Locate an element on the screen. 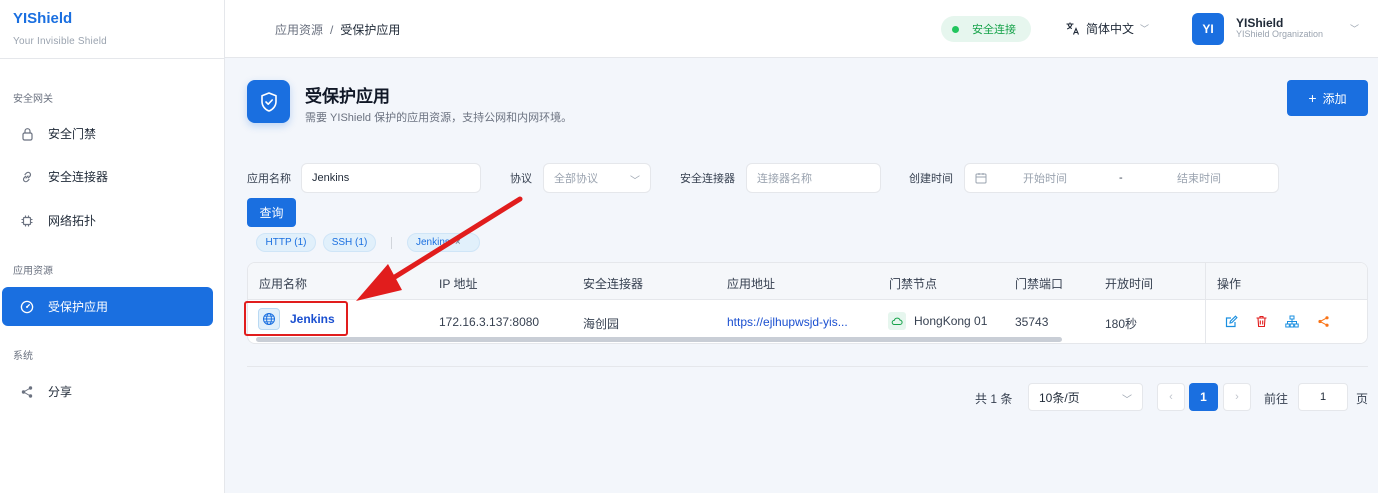 The image size is (1378, 493). node-cell: HongKong 01 is located at coordinates (937, 321).